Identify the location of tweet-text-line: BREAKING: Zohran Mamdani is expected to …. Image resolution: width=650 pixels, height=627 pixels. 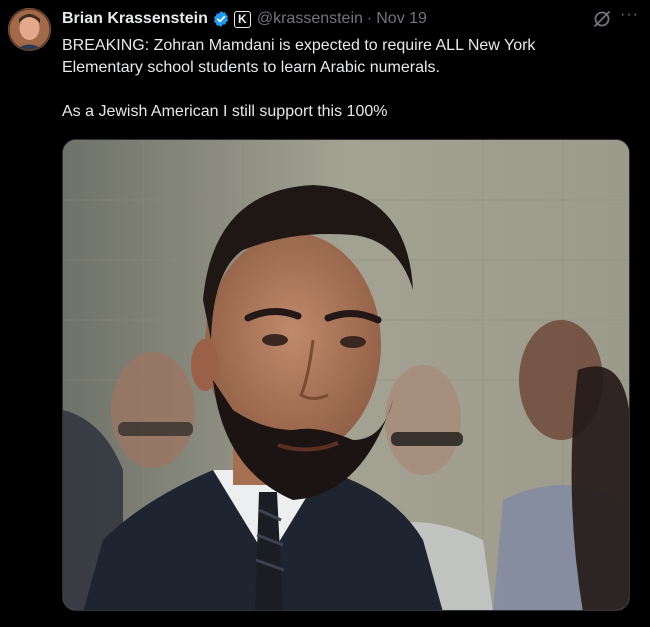
(299, 45).